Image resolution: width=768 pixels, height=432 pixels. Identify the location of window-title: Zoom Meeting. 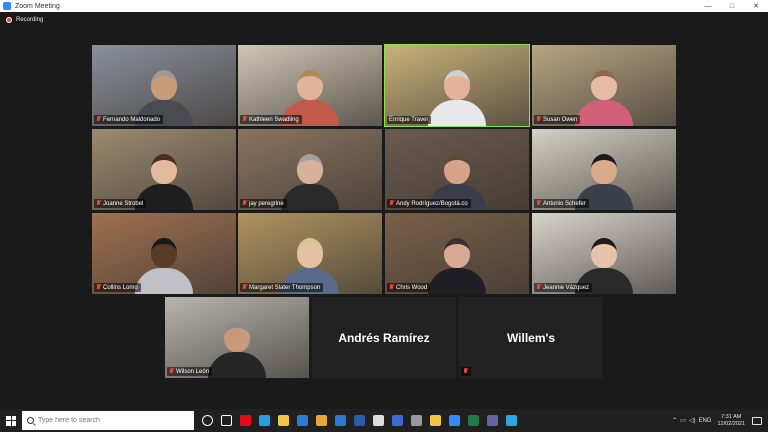
(37, 6).